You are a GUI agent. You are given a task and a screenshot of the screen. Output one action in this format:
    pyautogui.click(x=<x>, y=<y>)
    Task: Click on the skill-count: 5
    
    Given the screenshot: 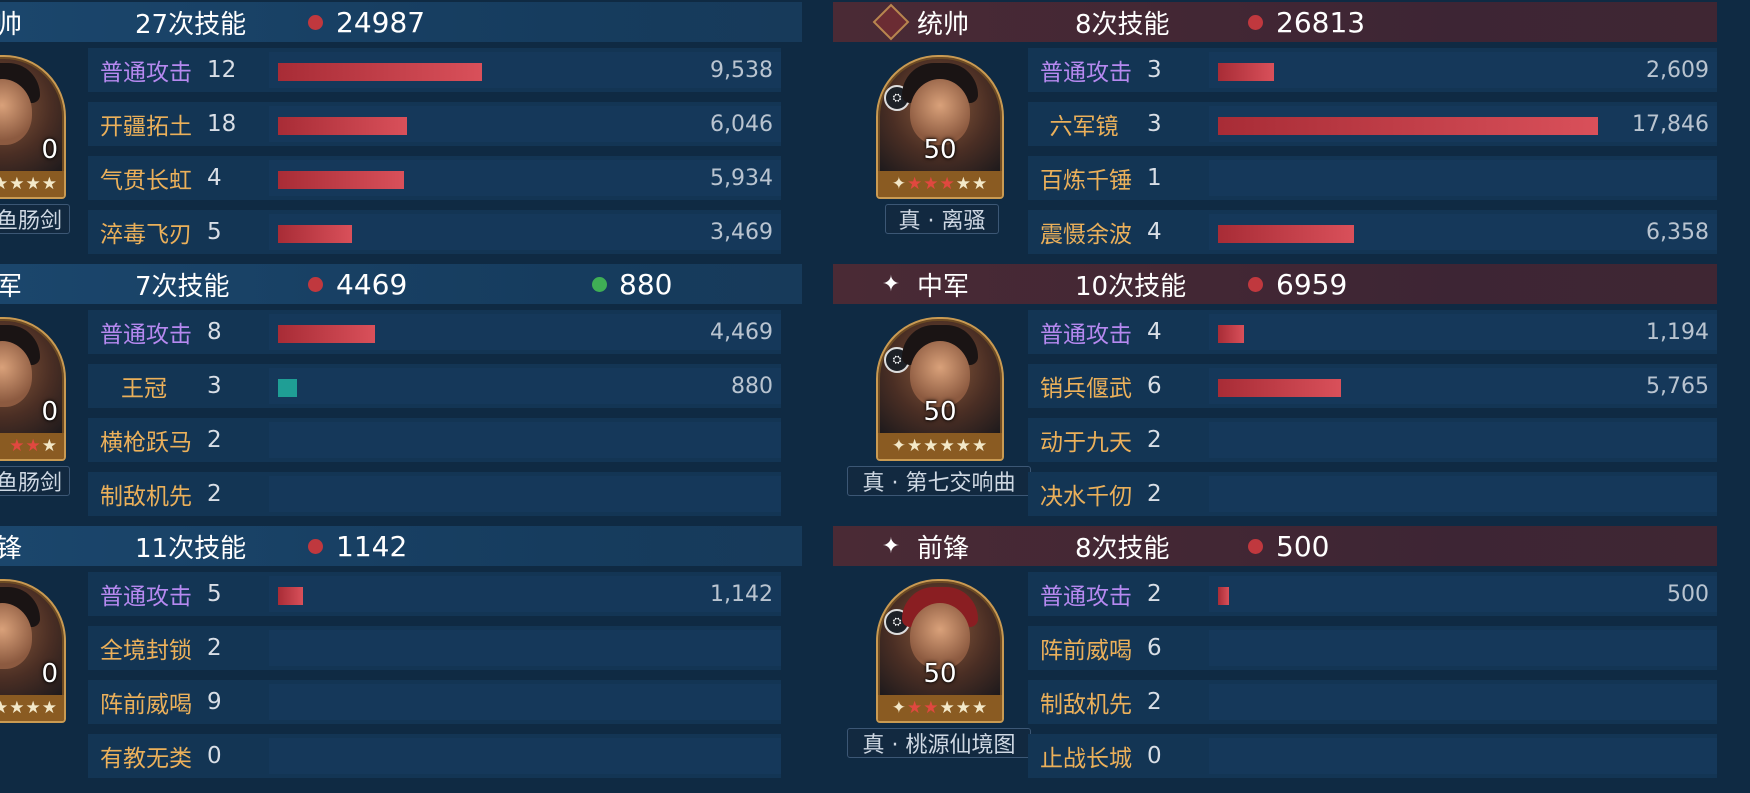 What is the action you would take?
    pyautogui.click(x=214, y=594)
    